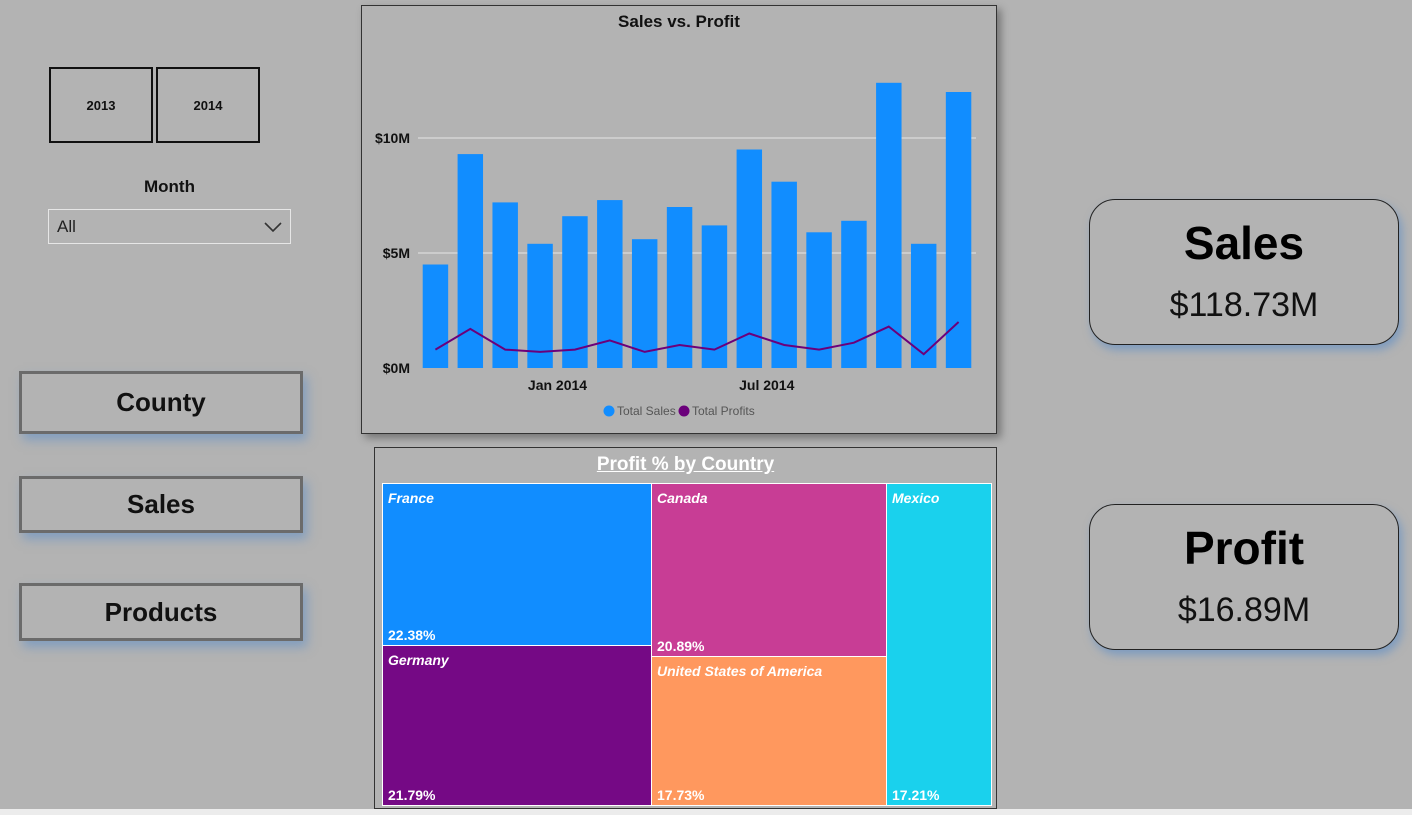 The image size is (1412, 815). What do you see at coordinates (396, 368) in the screenshot?
I see `y-tick-label: $0M` at bounding box center [396, 368].